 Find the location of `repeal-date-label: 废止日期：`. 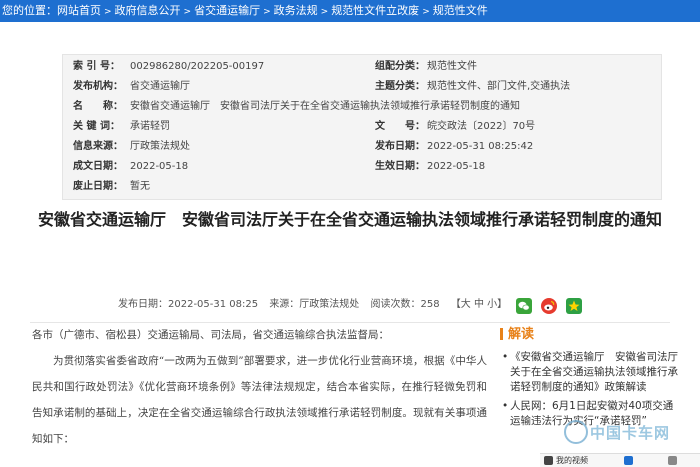

repeal-date-label: 废止日期： is located at coordinates (98, 186).